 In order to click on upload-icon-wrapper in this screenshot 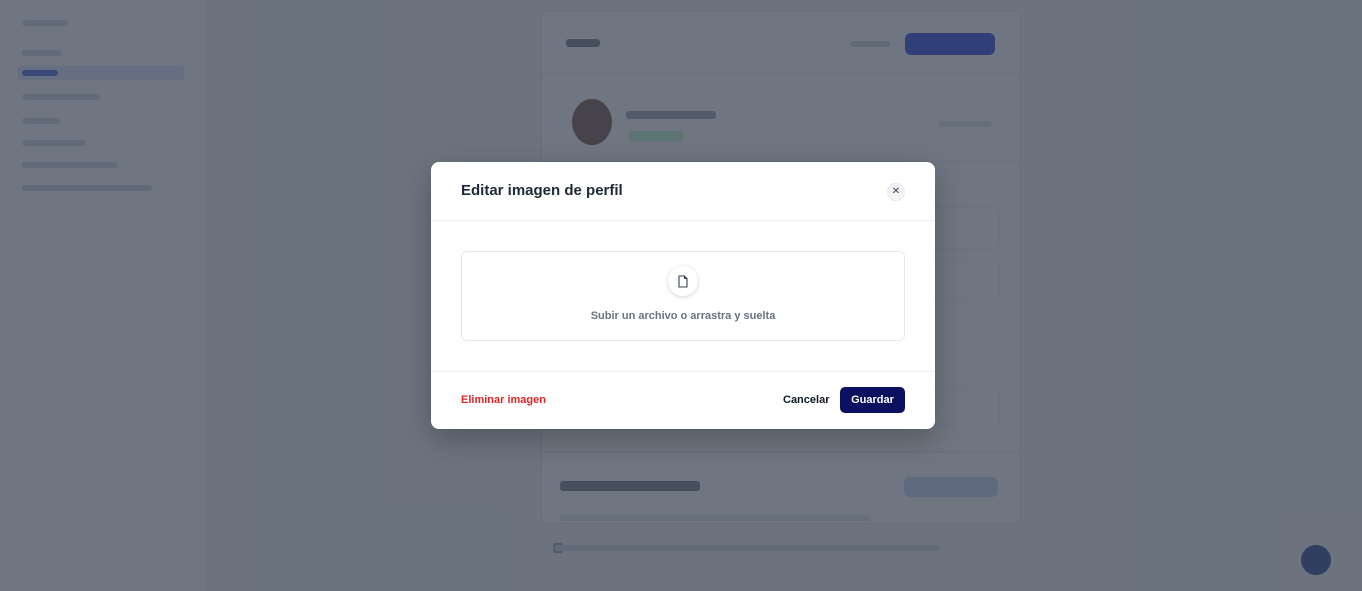, I will do `click(683, 281)`.